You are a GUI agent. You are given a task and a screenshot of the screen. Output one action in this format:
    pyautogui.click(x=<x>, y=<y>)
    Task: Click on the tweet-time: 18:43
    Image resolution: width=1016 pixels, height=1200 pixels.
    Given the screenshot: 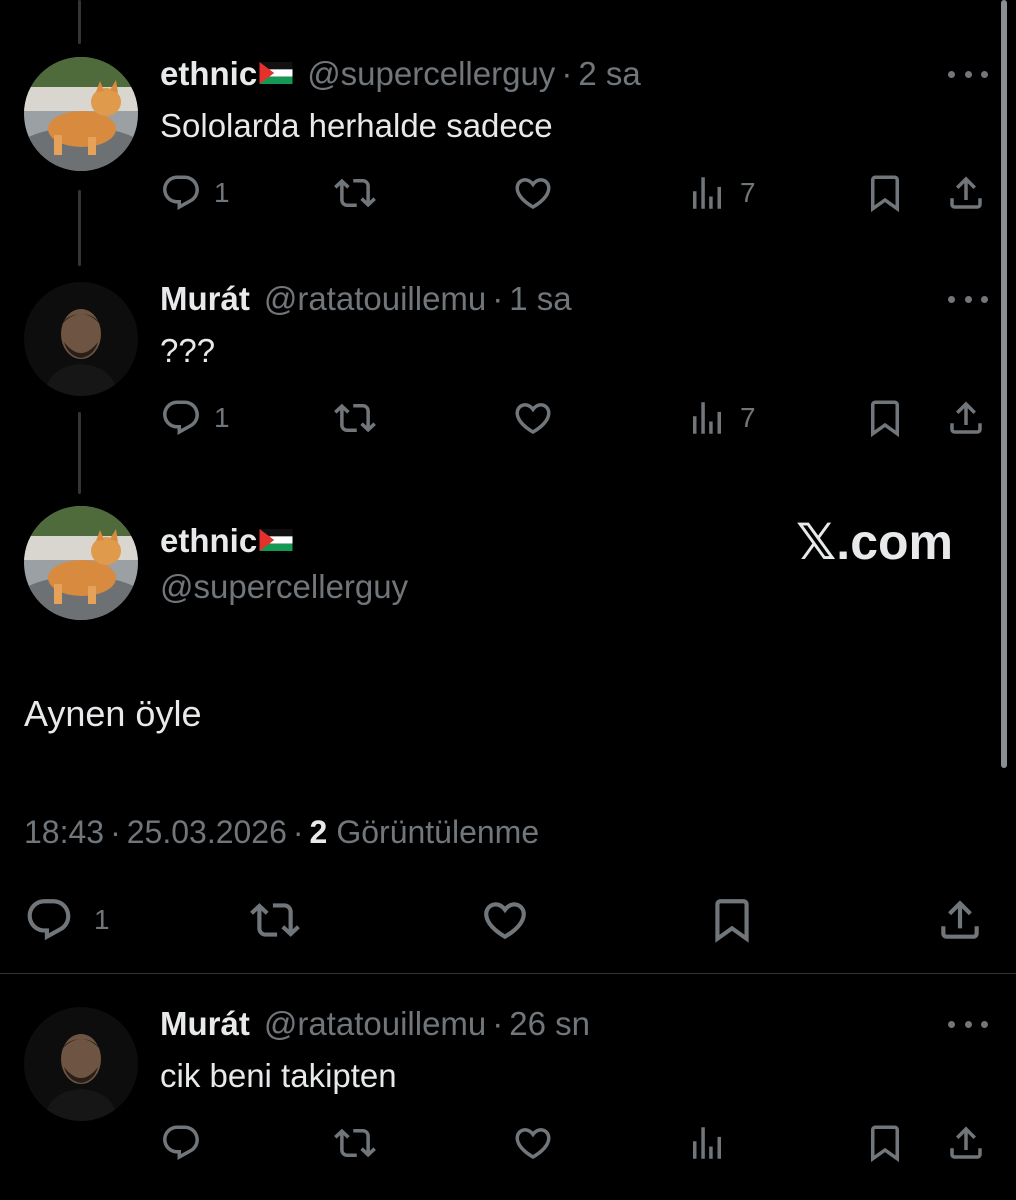 What is the action you would take?
    pyautogui.click(x=64, y=832)
    